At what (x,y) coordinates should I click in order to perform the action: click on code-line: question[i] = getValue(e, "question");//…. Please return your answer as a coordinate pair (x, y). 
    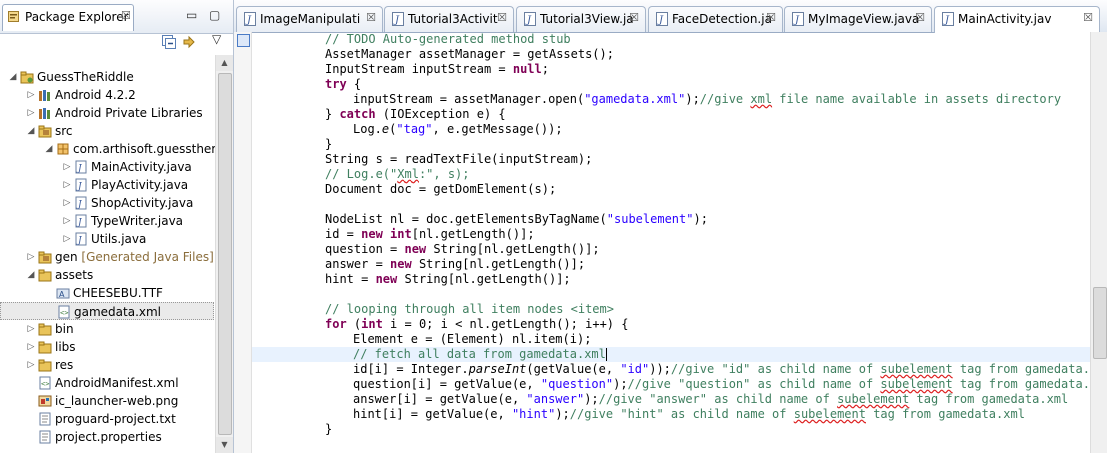
    Looking at the image, I should click on (679, 384).